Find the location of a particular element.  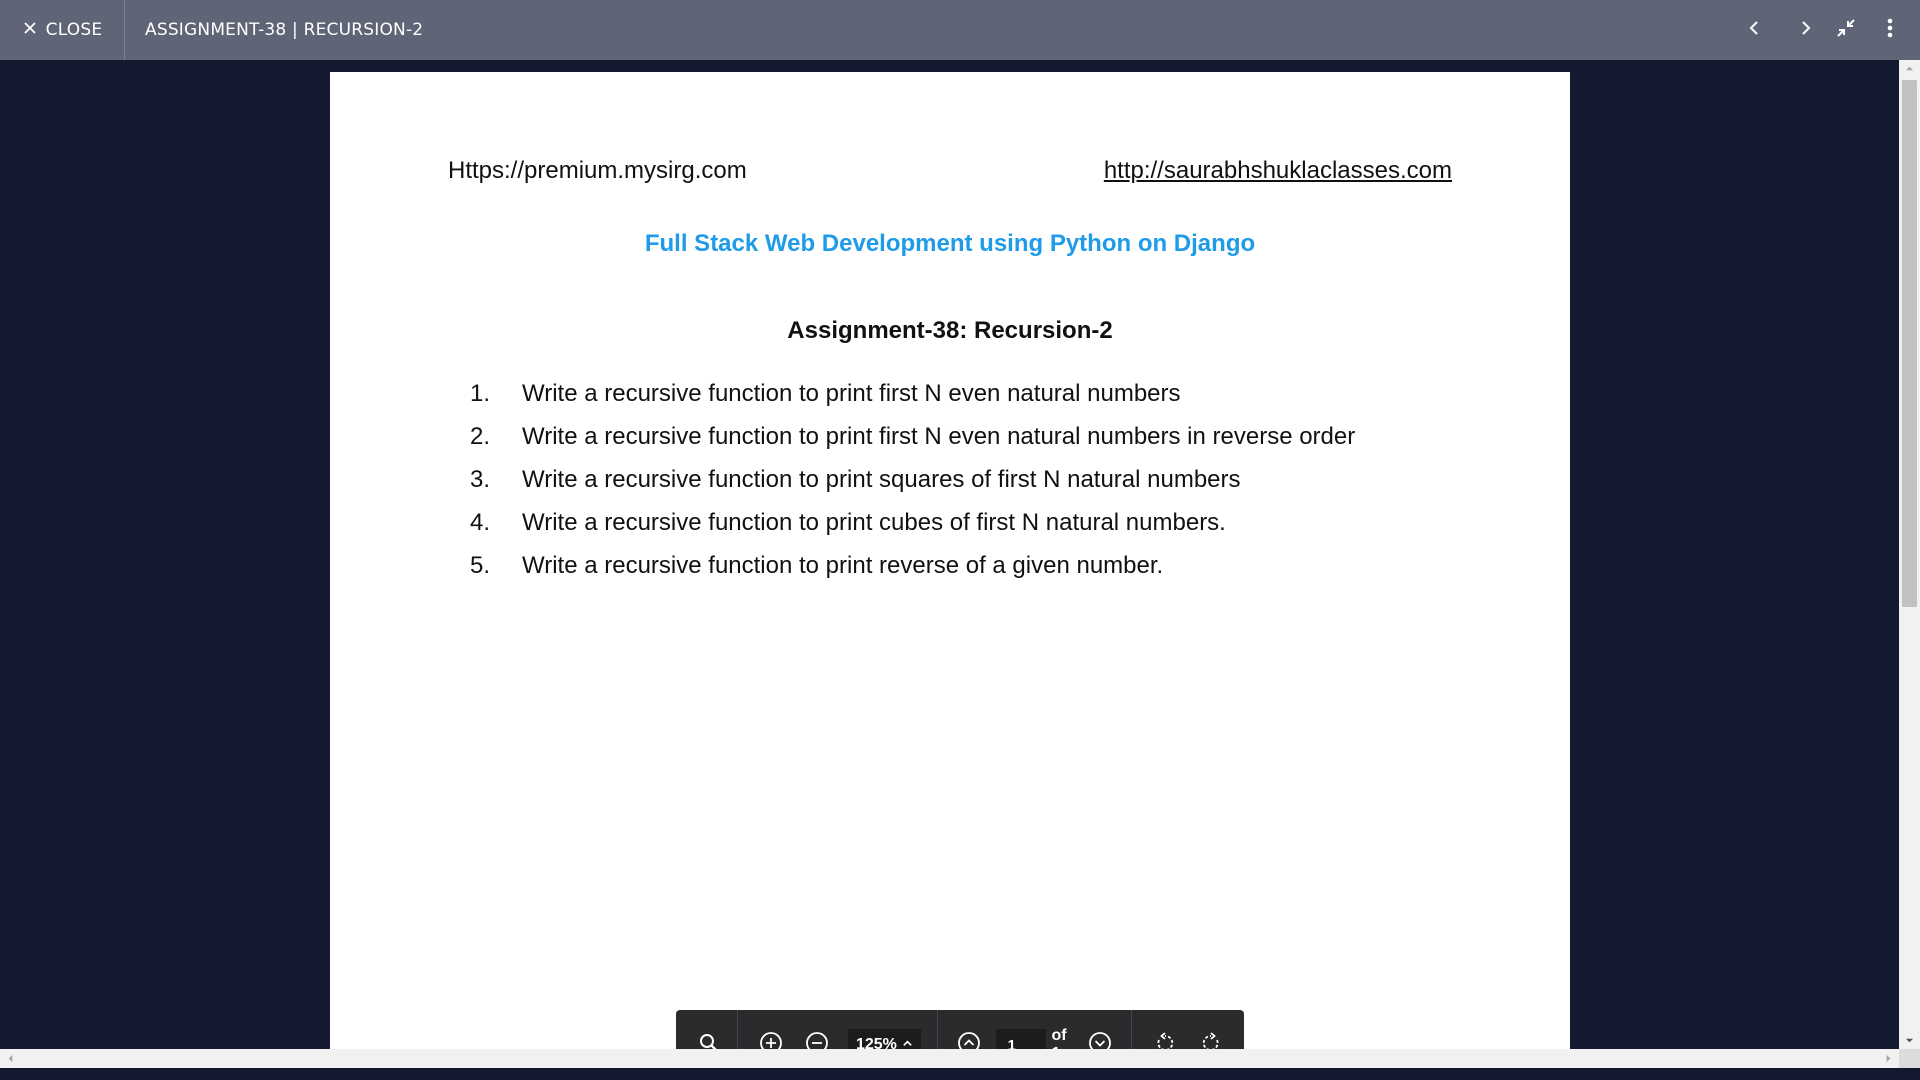

previous-document-button is located at coordinates (1755, 30).